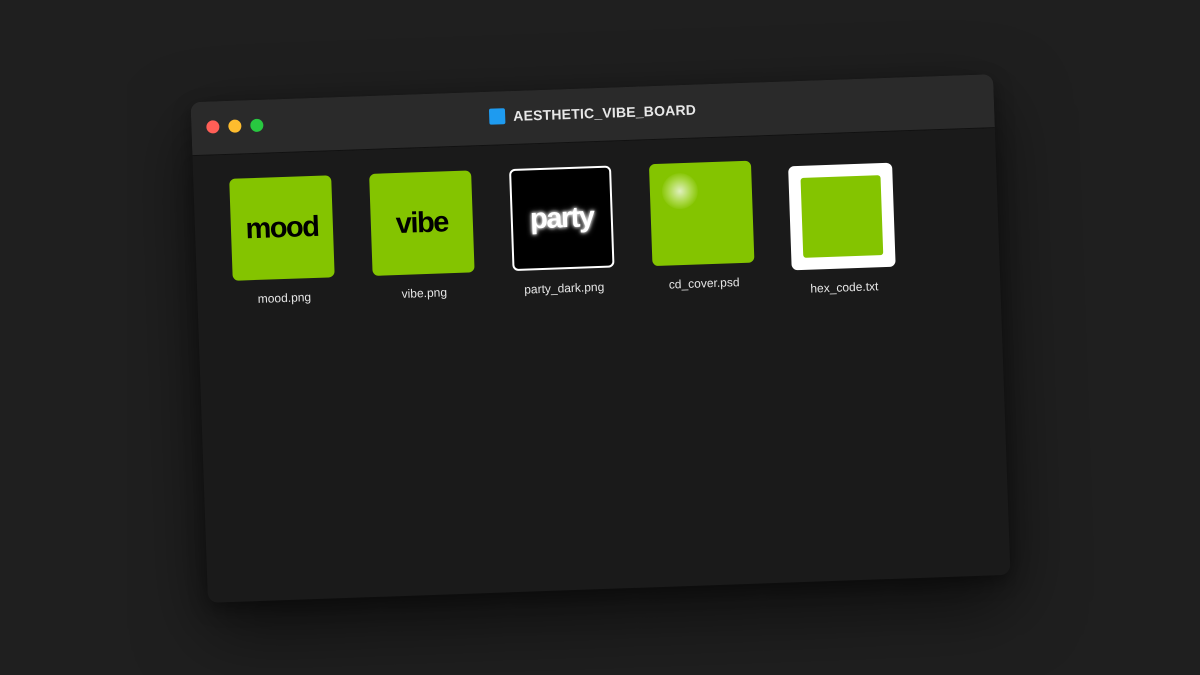  Describe the element at coordinates (424, 293) in the screenshot. I see `file-name: vibe.png` at that location.